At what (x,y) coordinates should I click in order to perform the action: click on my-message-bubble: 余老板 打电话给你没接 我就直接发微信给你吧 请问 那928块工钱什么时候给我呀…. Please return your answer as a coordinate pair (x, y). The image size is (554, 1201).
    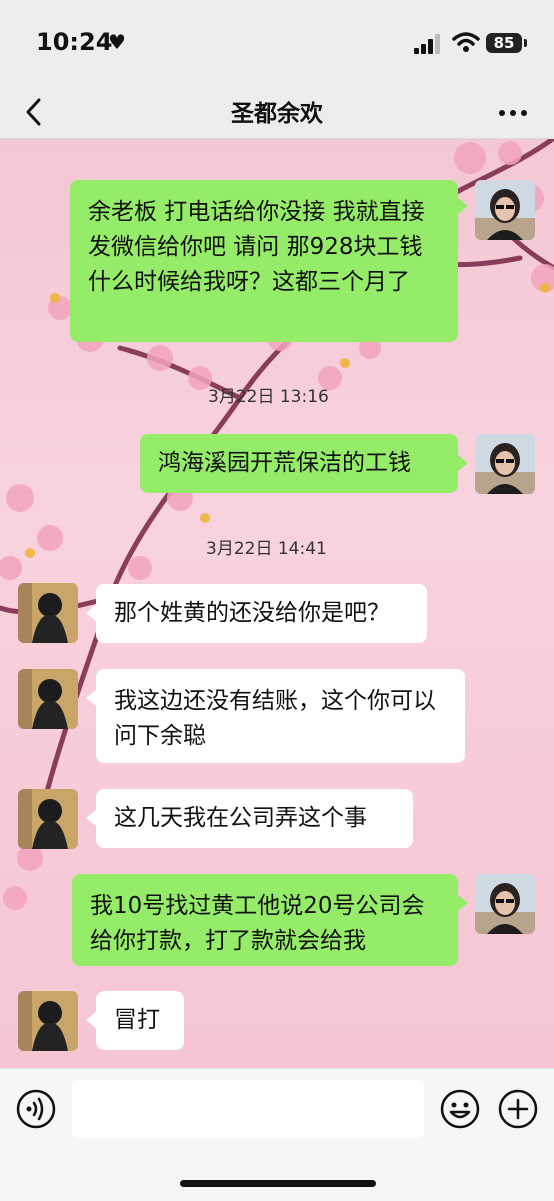
    Looking at the image, I should click on (264, 261).